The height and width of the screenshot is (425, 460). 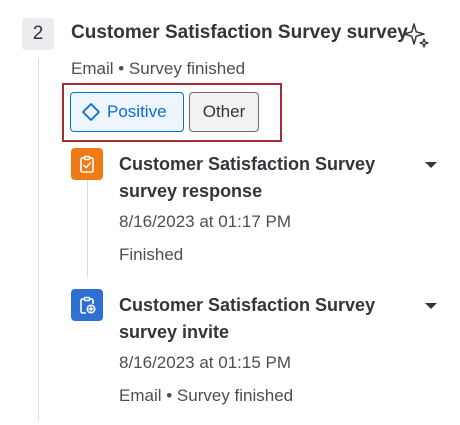 What do you see at coordinates (206, 395) in the screenshot?
I see `event-status-invite: Email • Survey finished` at bounding box center [206, 395].